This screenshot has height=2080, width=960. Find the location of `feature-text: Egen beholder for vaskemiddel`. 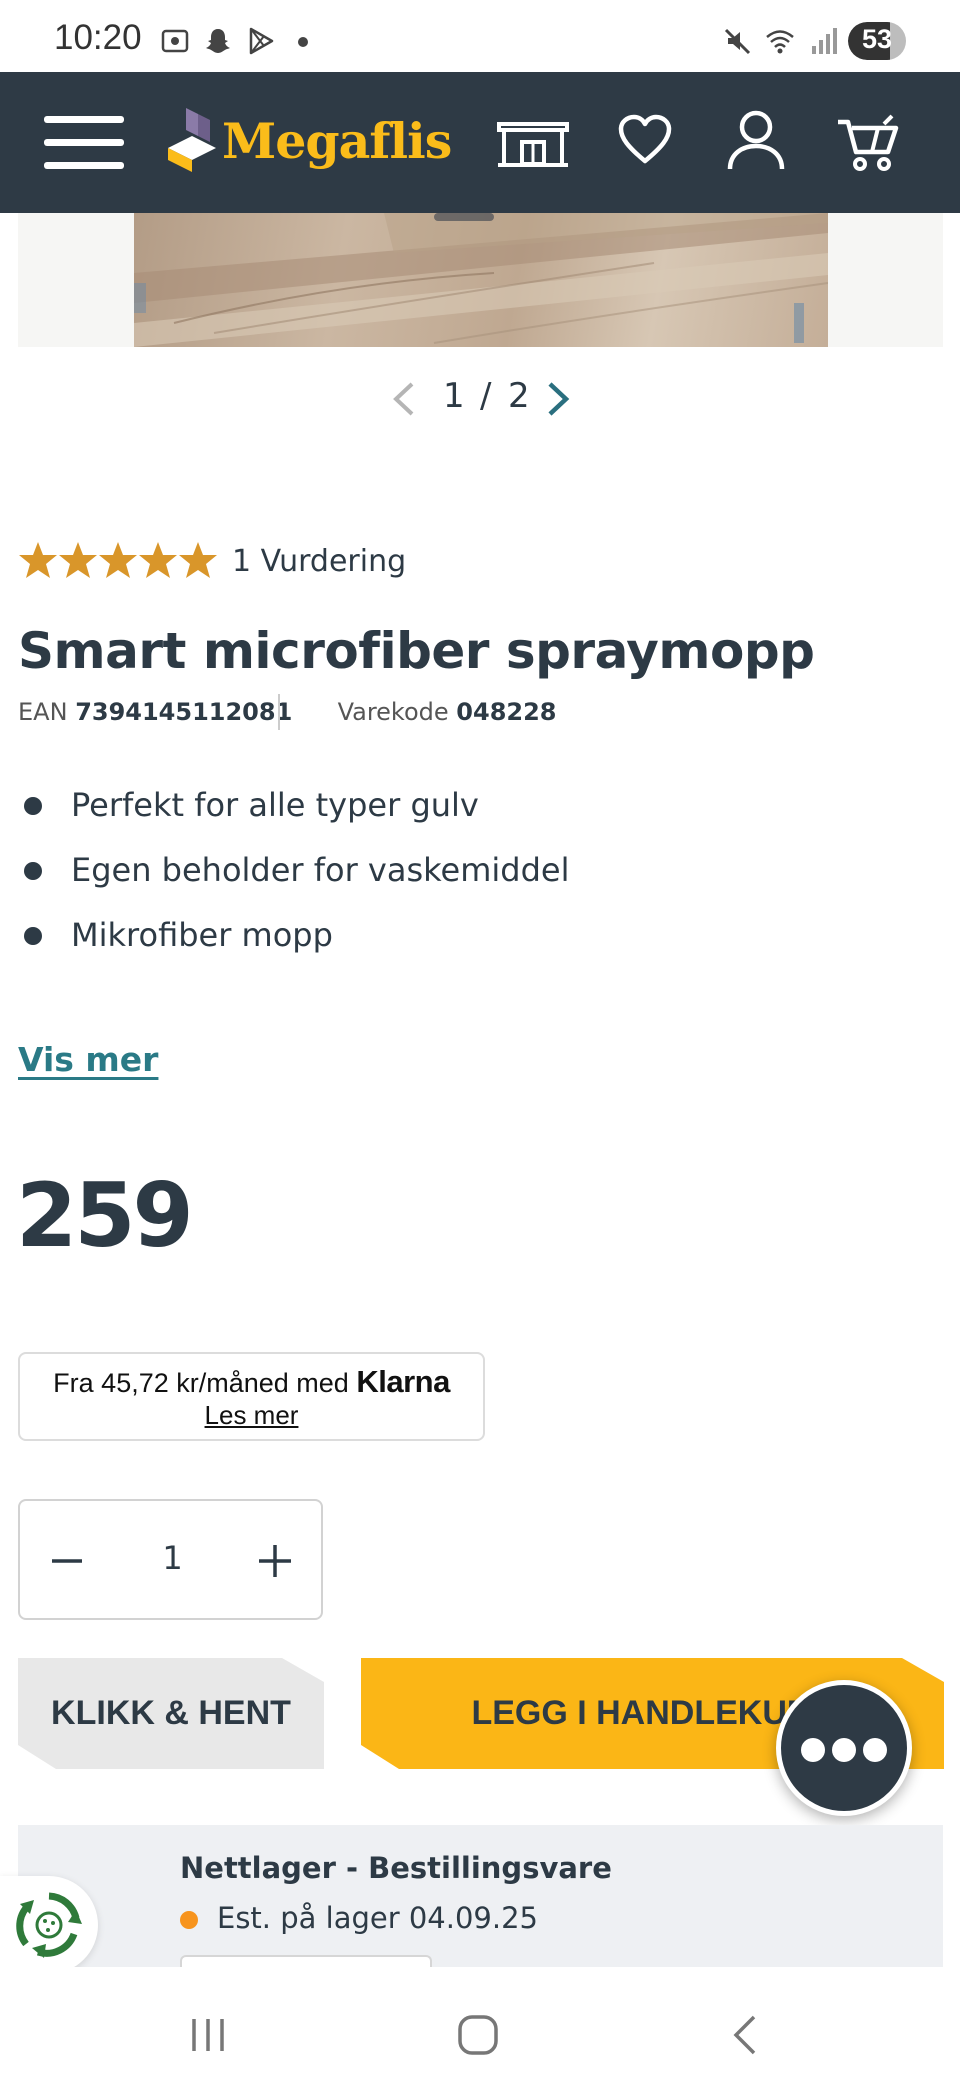

feature-text: Egen beholder for vaskemiddel is located at coordinates (320, 870).